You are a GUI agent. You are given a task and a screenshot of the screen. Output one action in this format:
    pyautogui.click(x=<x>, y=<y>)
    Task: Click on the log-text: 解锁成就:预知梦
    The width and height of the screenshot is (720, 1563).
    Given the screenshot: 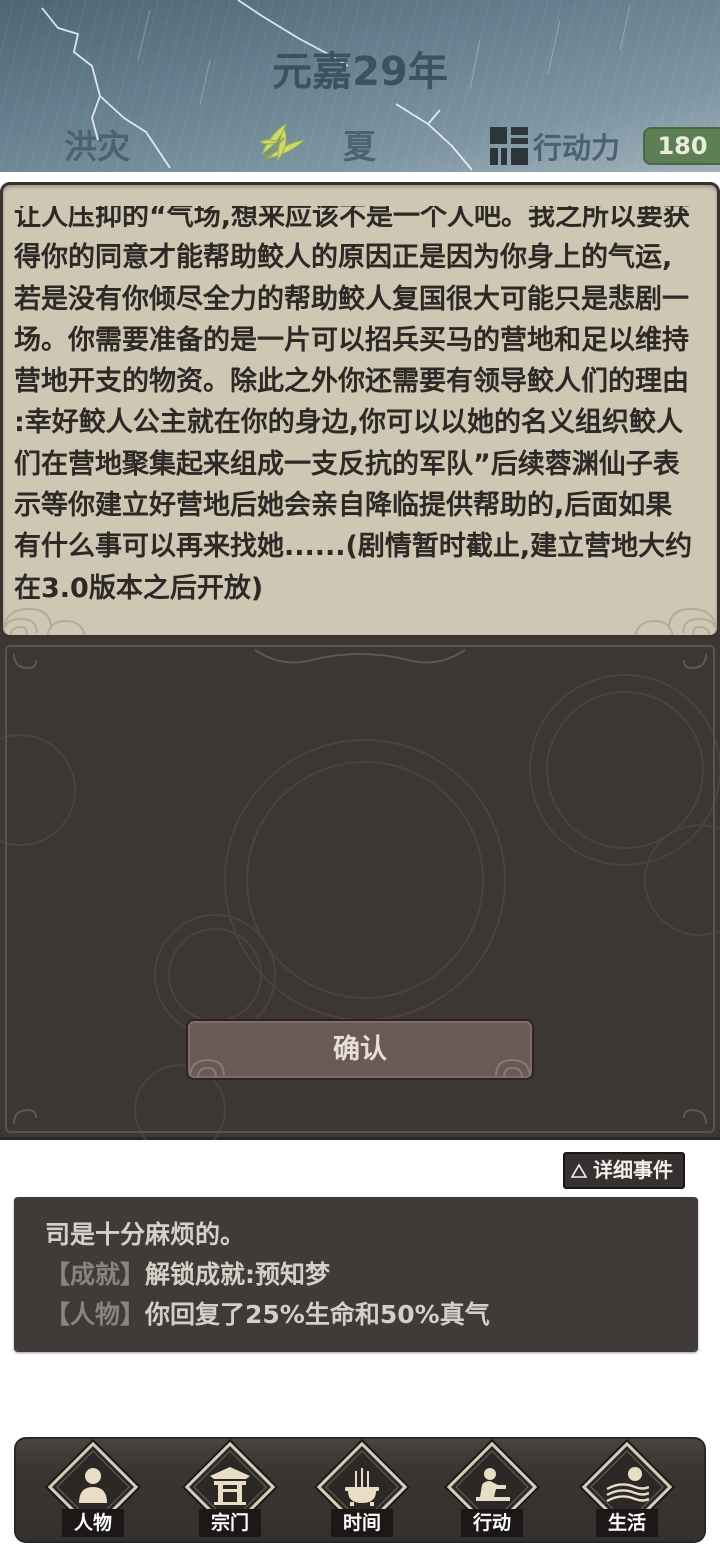 What is the action you would take?
    pyautogui.click(x=238, y=1274)
    